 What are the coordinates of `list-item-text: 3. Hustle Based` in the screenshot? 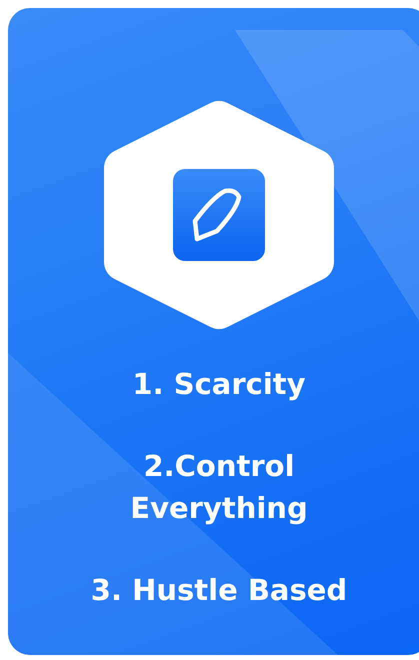 It's located at (219, 590).